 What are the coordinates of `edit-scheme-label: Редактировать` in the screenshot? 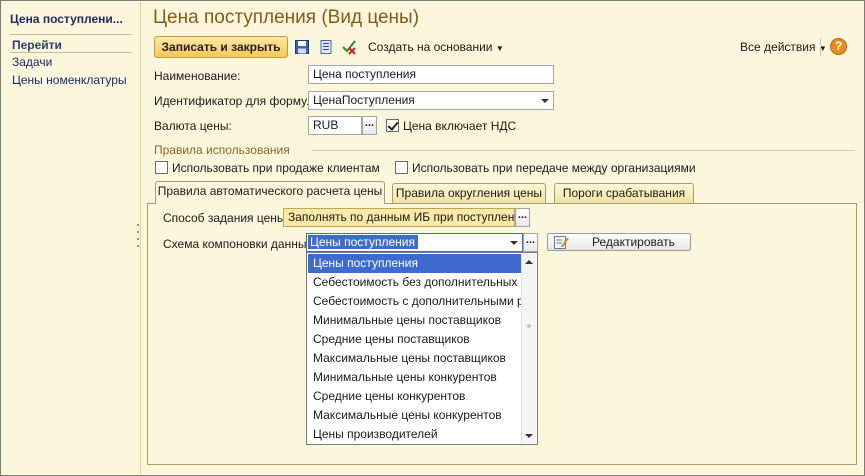 It's located at (633, 242).